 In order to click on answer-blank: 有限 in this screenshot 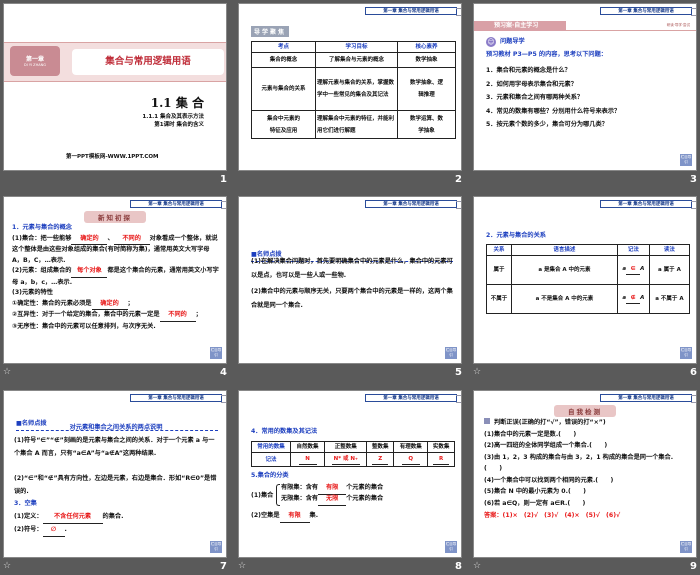, I will do `click(294, 517)`.